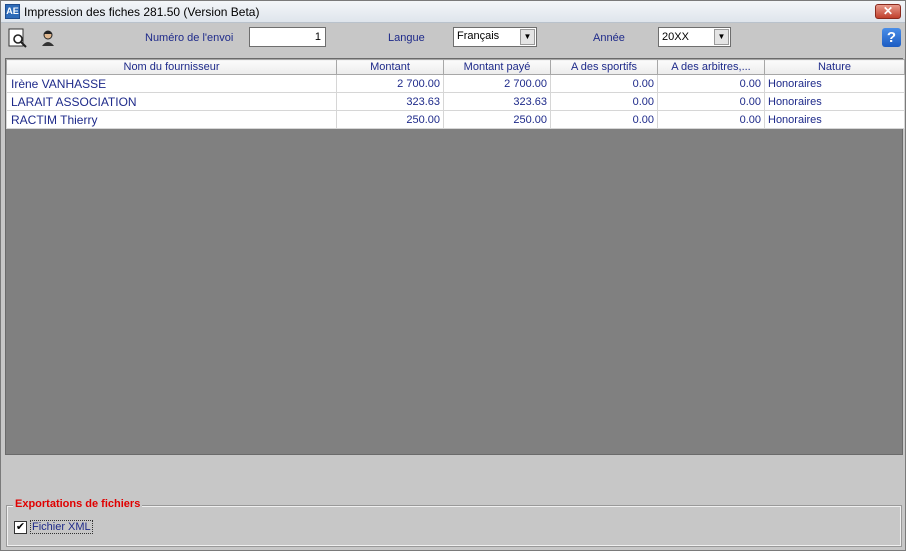 The width and height of the screenshot is (906, 551). Describe the element at coordinates (497, 83) in the screenshot. I see `cell-montant-paye: 2 700.00` at that location.